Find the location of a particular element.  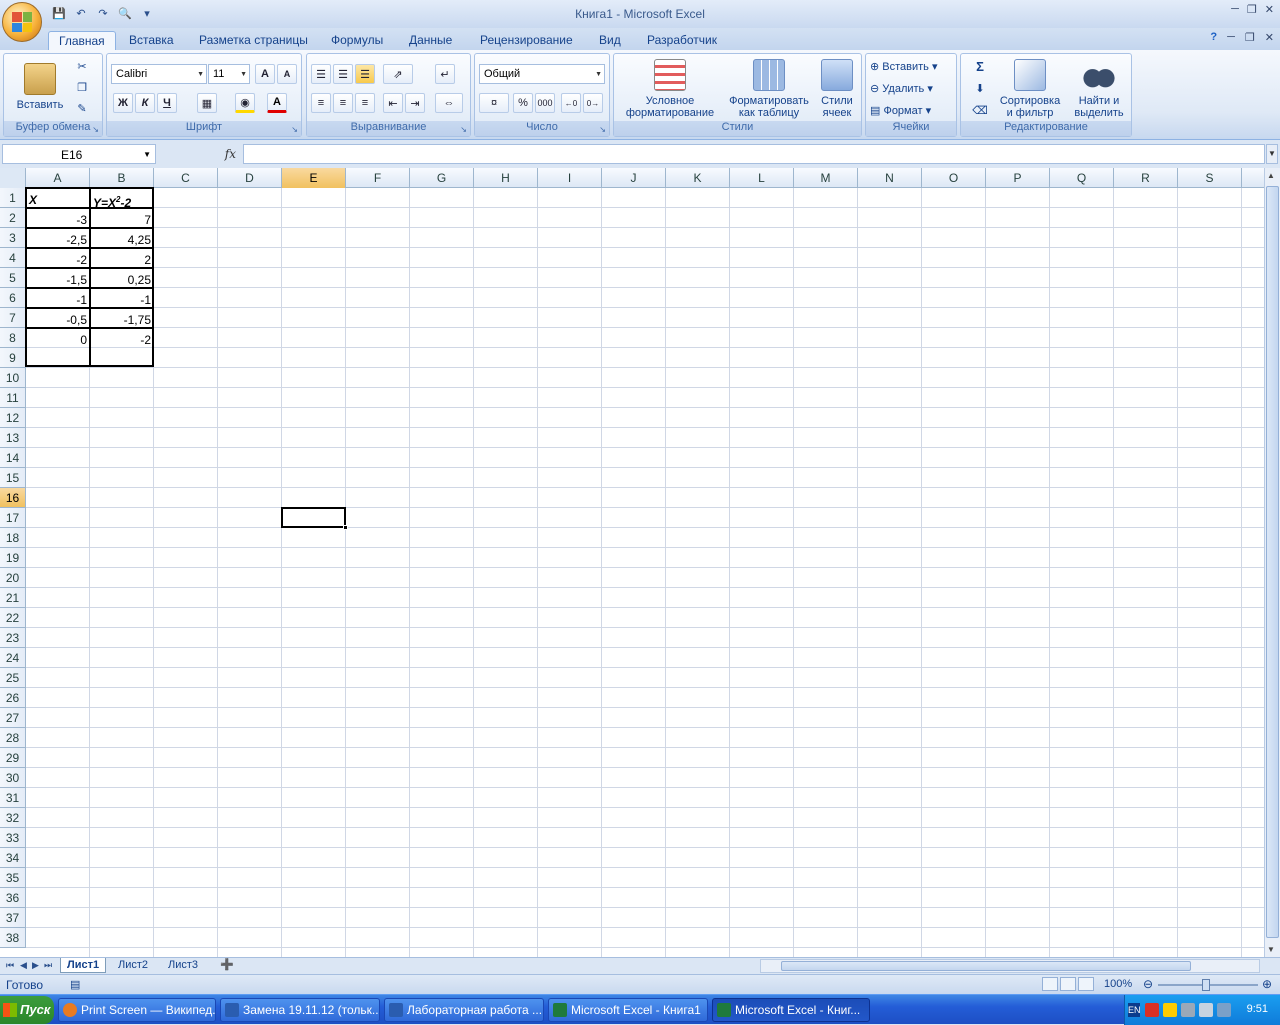

column-header: C is located at coordinates (186, 178).